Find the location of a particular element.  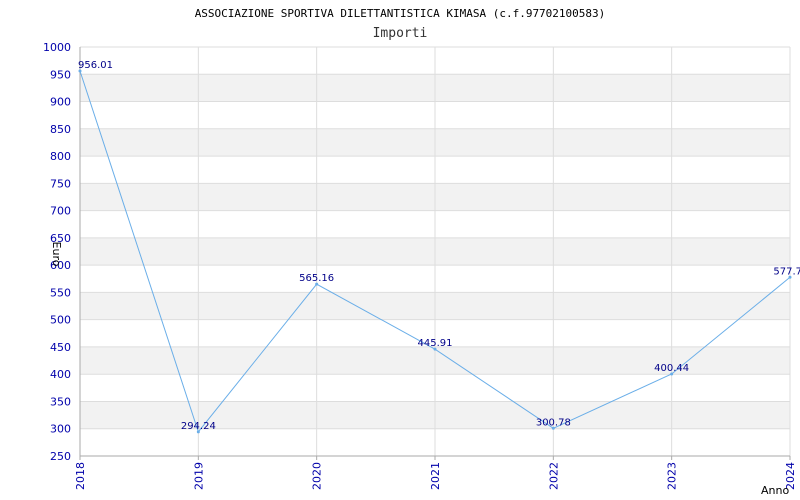

x-tick-labels: 2018 2019 2020 2021 2022 2023 2024 is located at coordinates (435, 476).